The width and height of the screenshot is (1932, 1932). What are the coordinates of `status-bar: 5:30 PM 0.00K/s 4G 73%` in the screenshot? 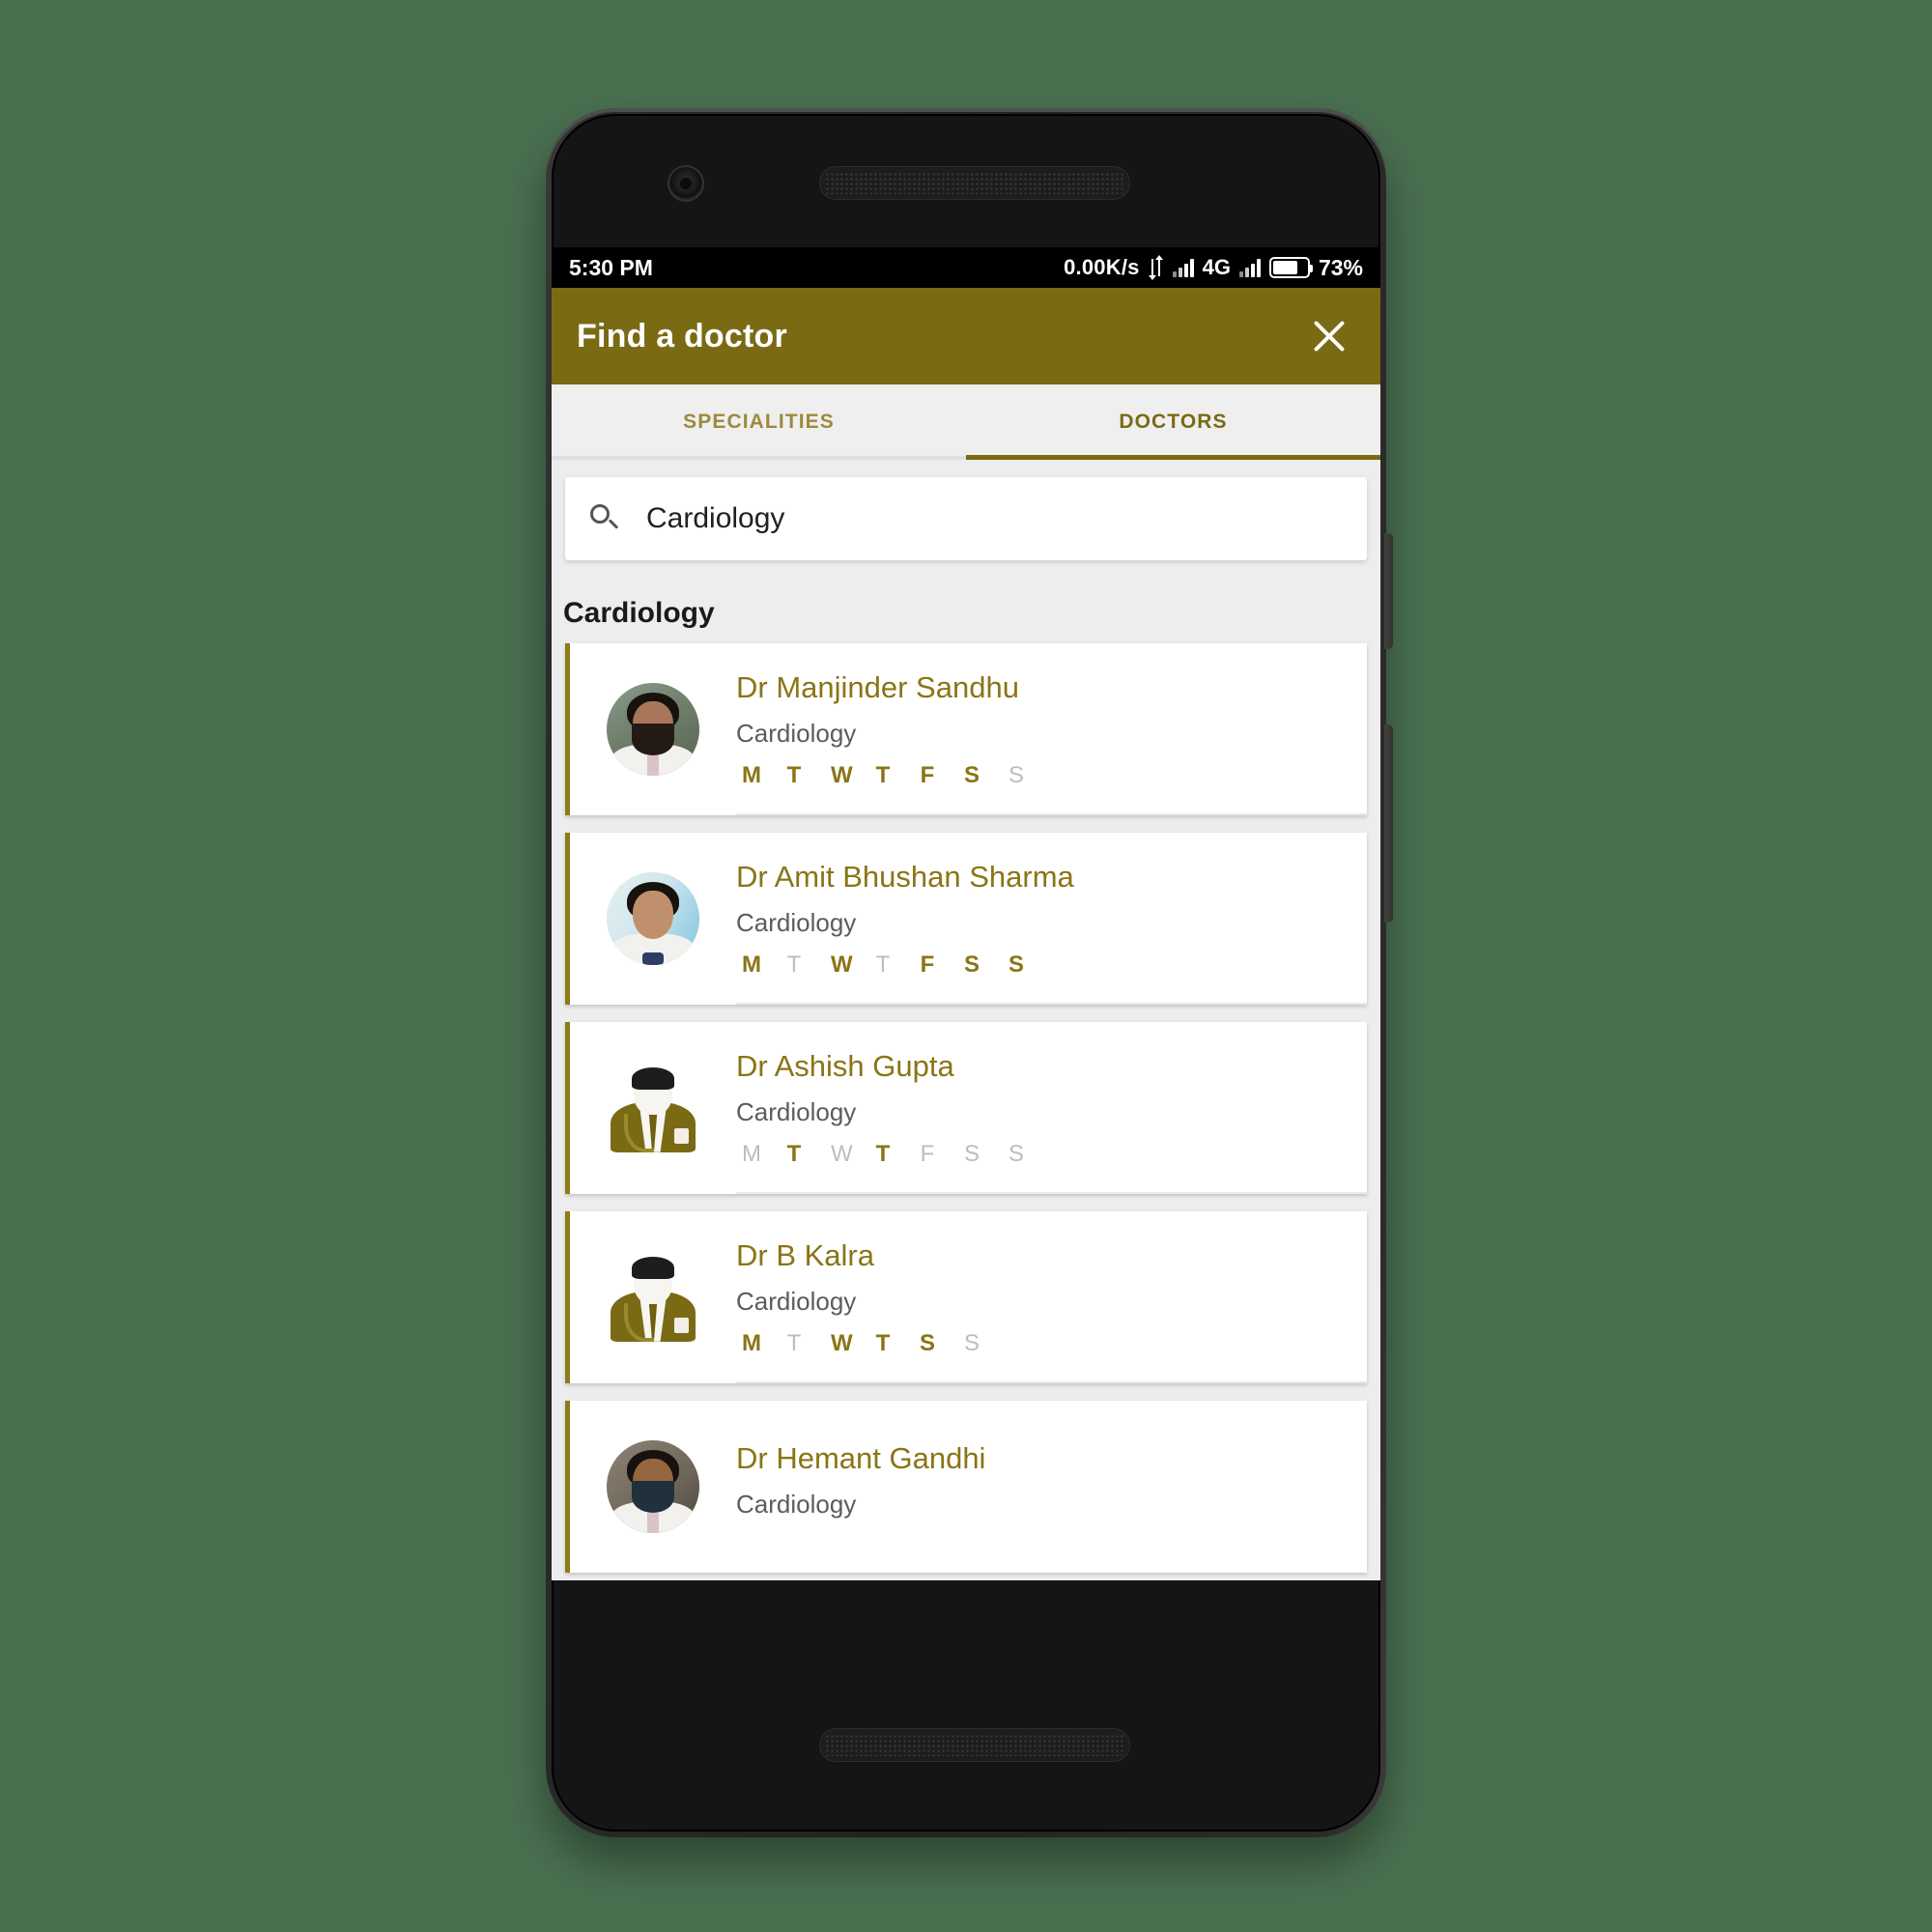 It's located at (966, 267).